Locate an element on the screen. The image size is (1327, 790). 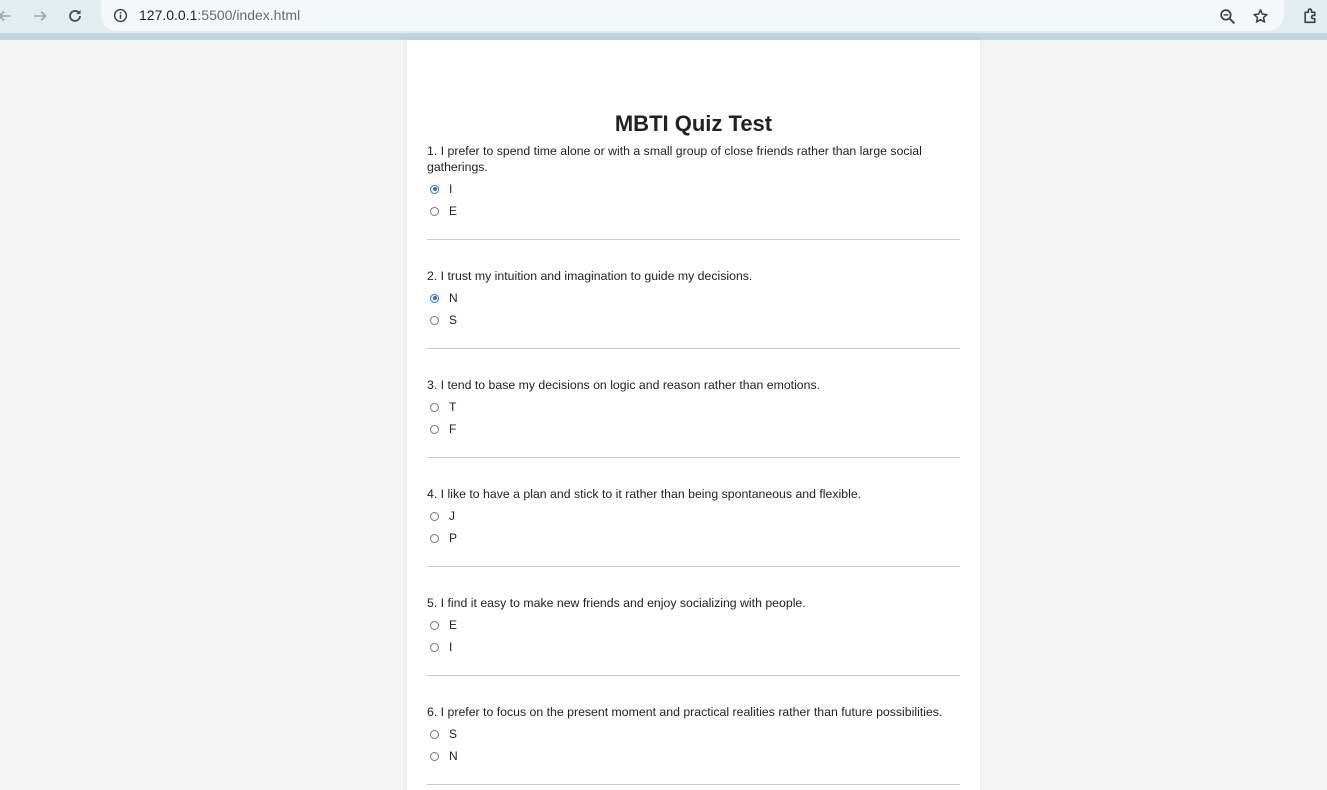
browser-toolbar: 127.0.0.1:5500/index.html is located at coordinates (663, 16).